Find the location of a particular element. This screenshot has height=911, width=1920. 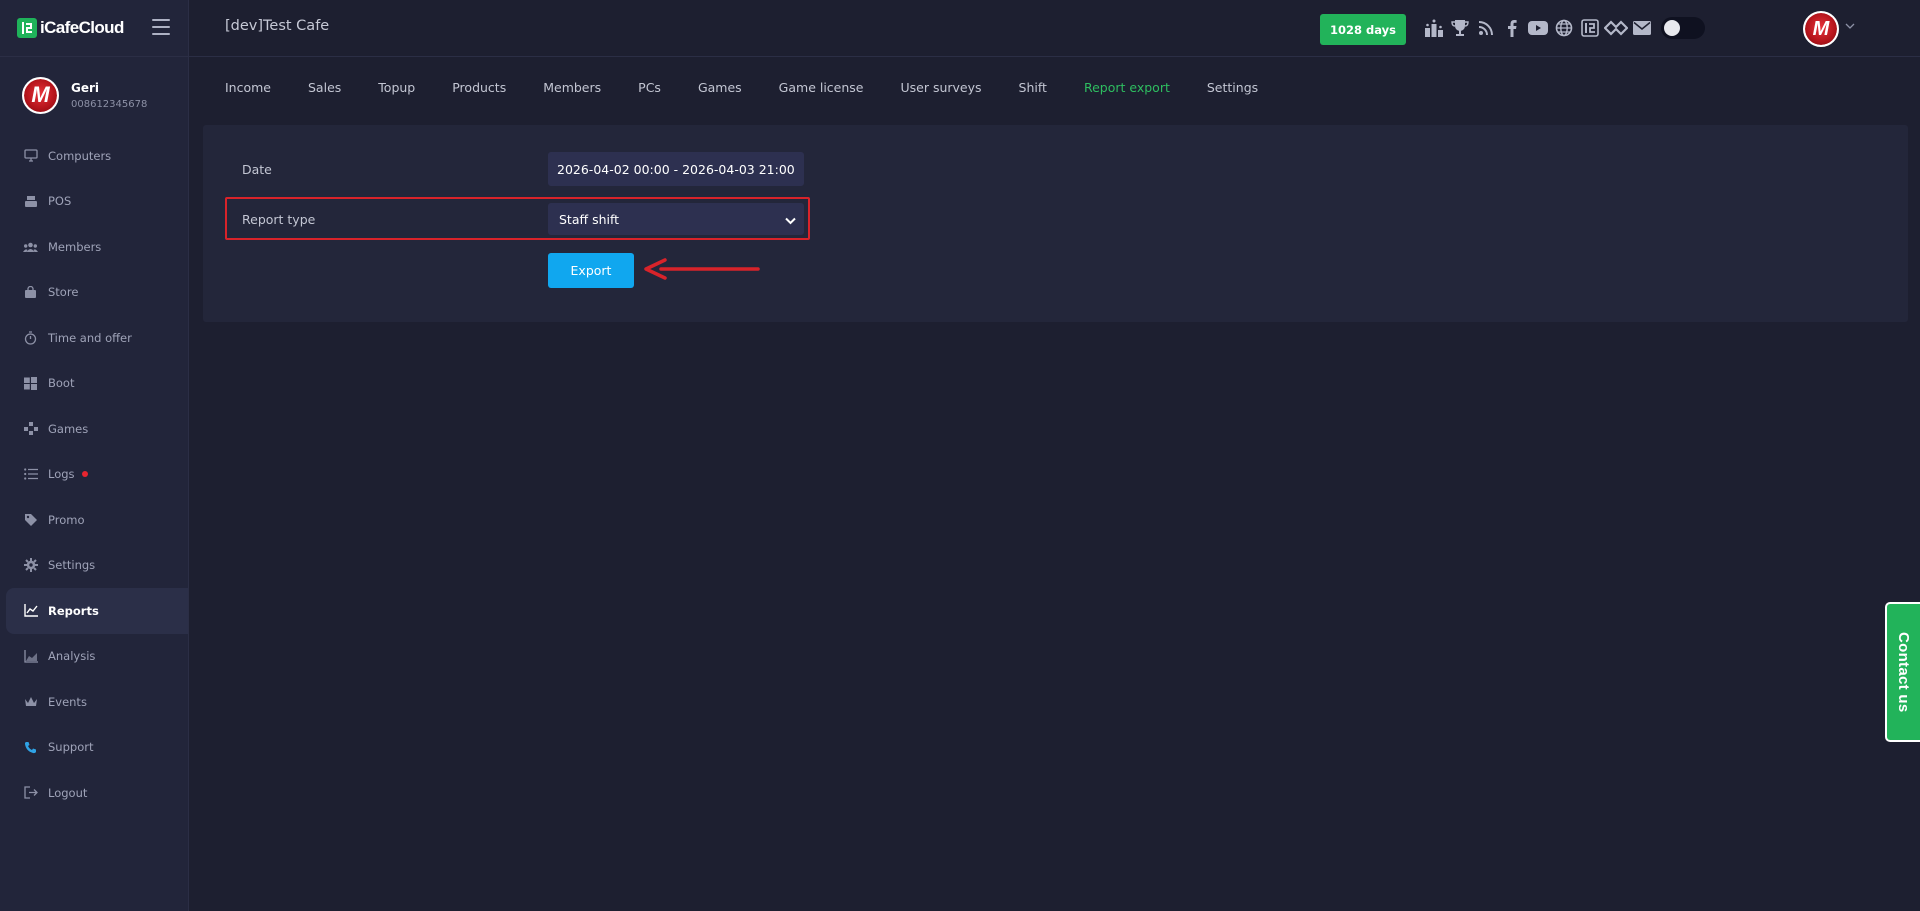

gear-icon is located at coordinates (30, 565).